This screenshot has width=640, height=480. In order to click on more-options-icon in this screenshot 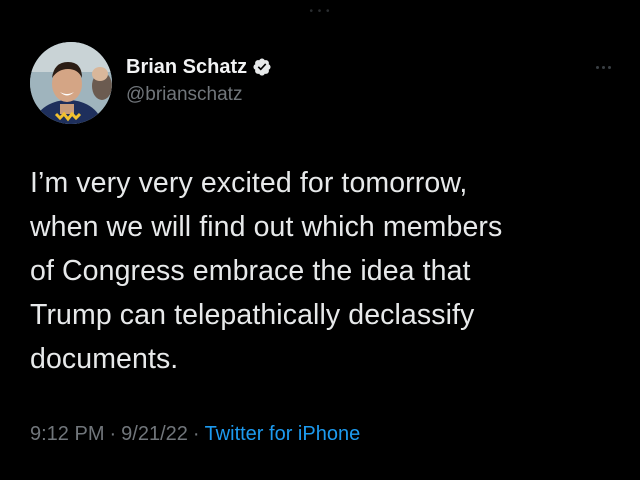, I will do `click(603, 67)`.